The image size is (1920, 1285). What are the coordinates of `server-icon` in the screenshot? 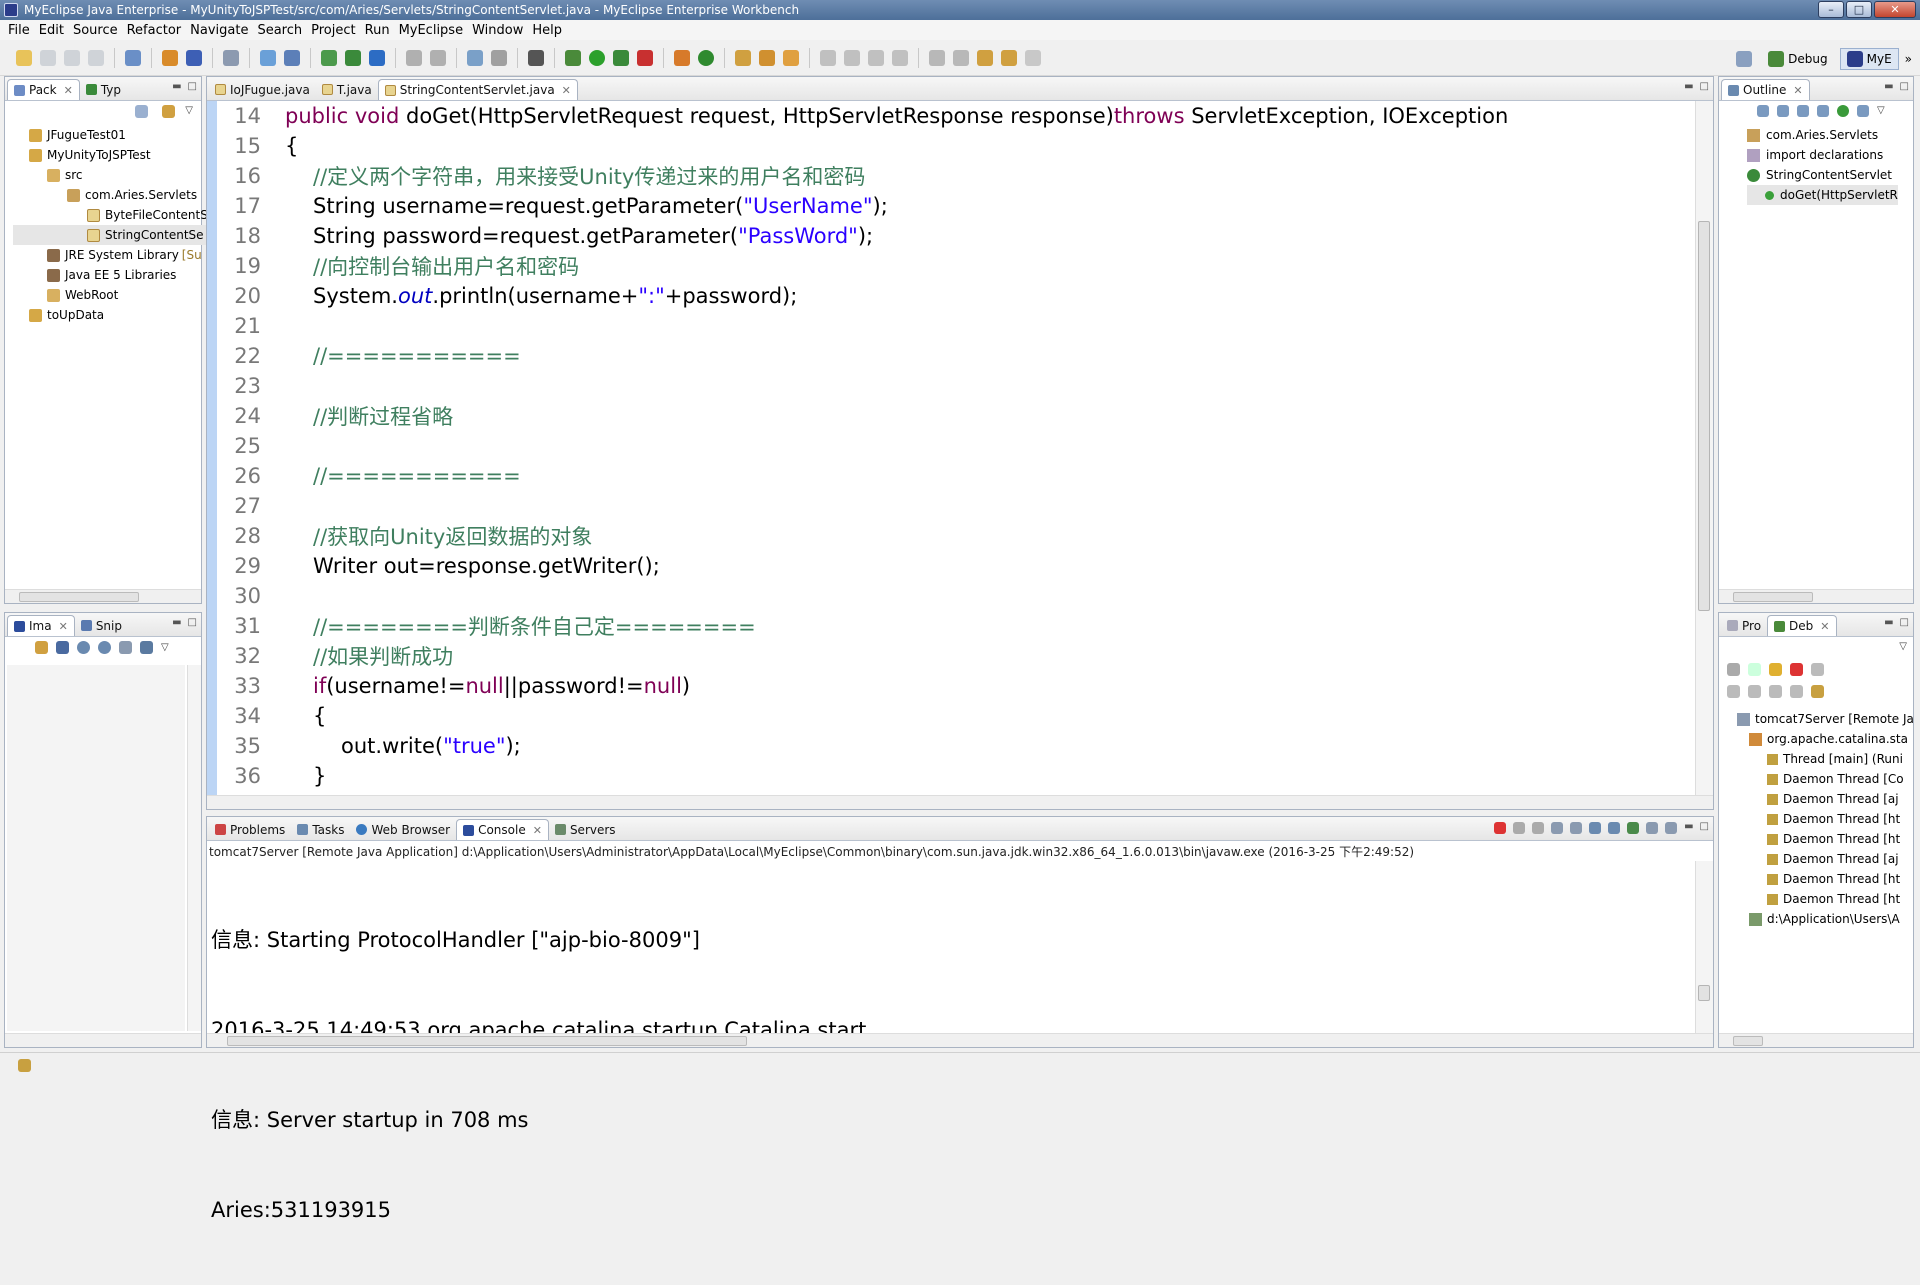 It's located at (329, 57).